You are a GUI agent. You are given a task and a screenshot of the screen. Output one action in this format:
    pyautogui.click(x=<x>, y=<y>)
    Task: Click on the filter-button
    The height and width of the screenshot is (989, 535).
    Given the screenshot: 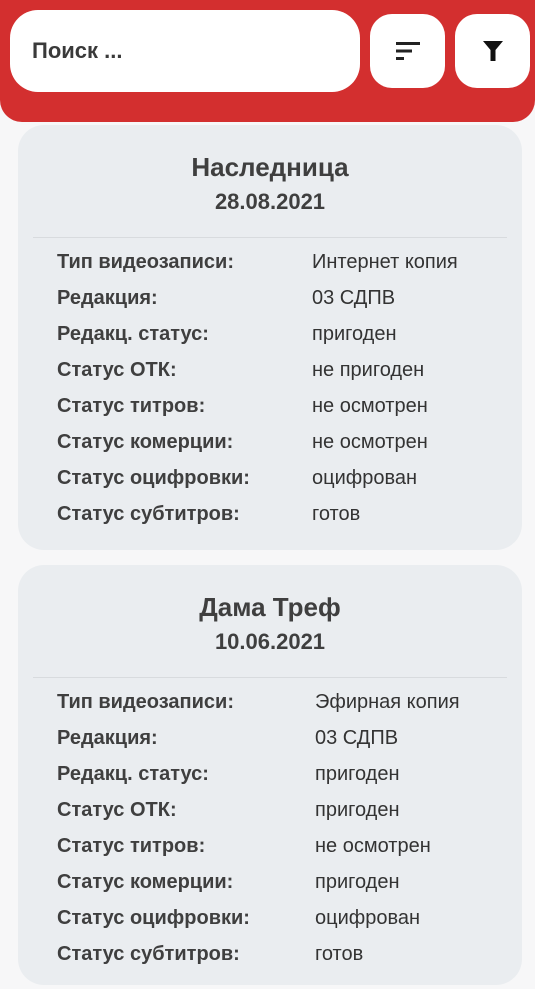 What is the action you would take?
    pyautogui.click(x=492, y=51)
    